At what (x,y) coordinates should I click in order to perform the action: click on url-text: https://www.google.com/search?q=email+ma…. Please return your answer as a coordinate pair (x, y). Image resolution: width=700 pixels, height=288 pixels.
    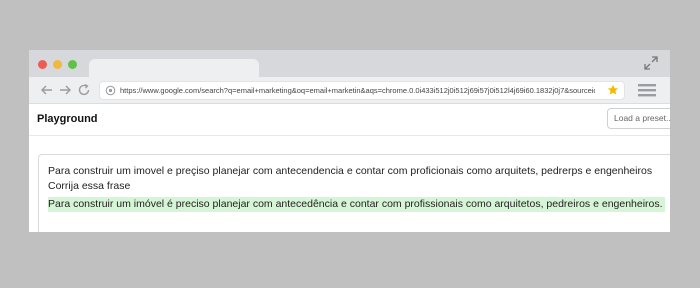
    Looking at the image, I should click on (357, 90).